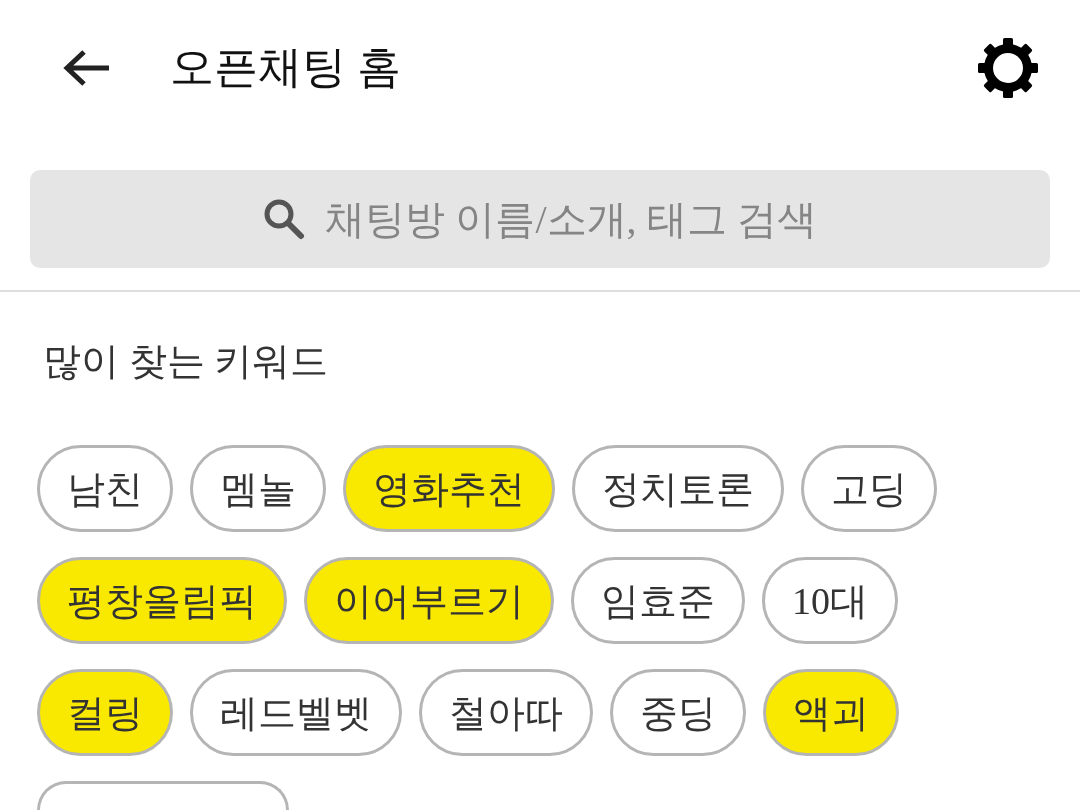 Image resolution: width=1080 pixels, height=810 pixels. What do you see at coordinates (1008, 68) in the screenshot?
I see `settings-icon` at bounding box center [1008, 68].